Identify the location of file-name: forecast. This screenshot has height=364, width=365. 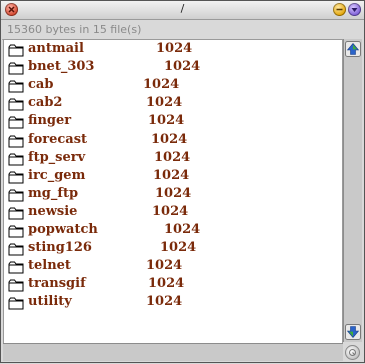
(58, 139).